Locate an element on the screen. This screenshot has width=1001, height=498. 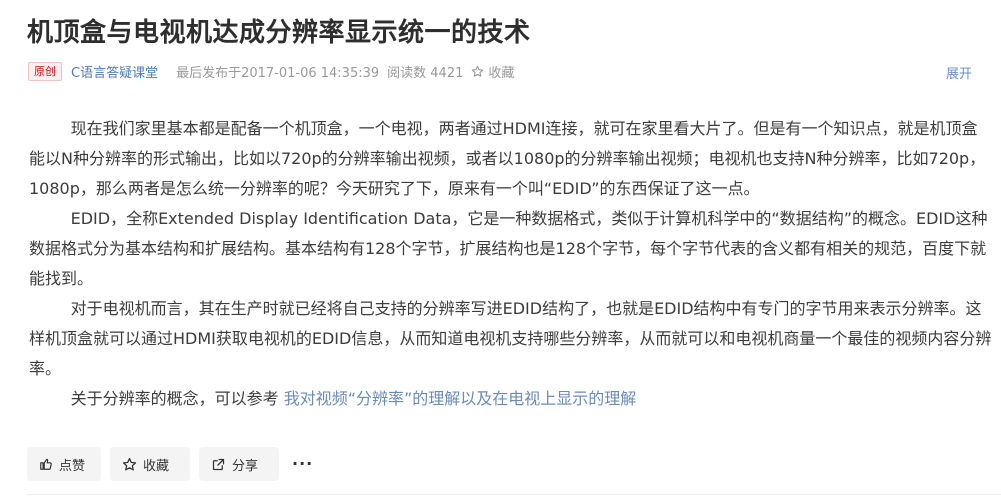
favorite-label: 收藏 is located at coordinates (501, 73).